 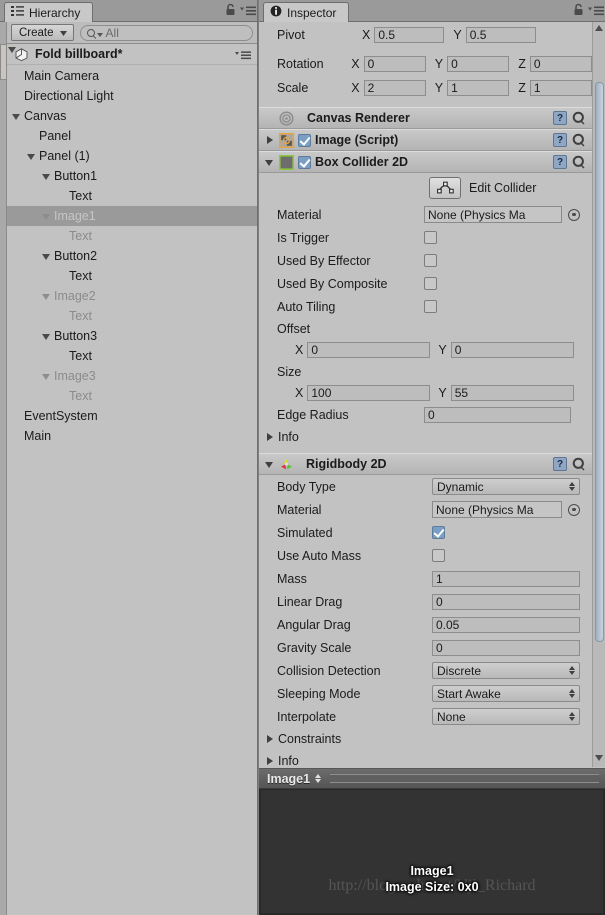 What do you see at coordinates (506, 693) in the screenshot?
I see `sleeping-mode-dropdown: Start Awake` at bounding box center [506, 693].